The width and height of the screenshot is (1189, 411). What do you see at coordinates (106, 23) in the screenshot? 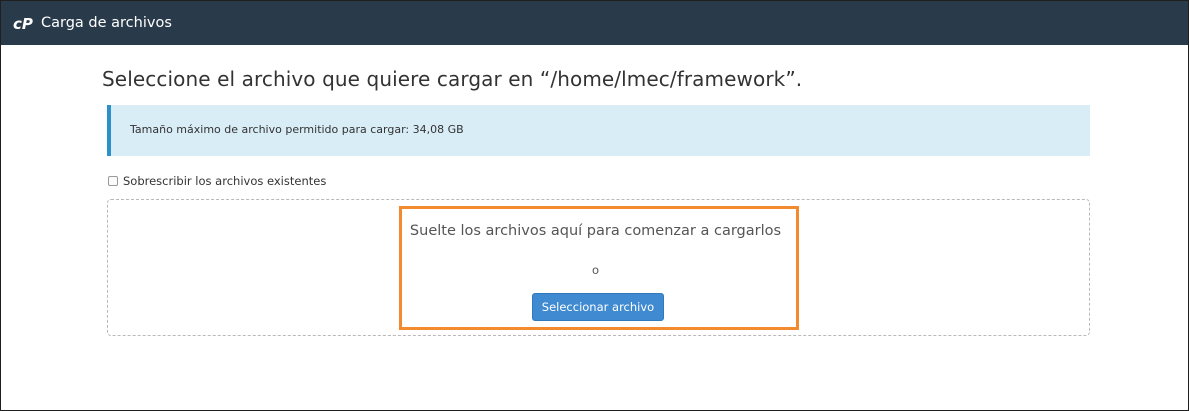
I see `app-title: Carga de archivos` at bounding box center [106, 23].